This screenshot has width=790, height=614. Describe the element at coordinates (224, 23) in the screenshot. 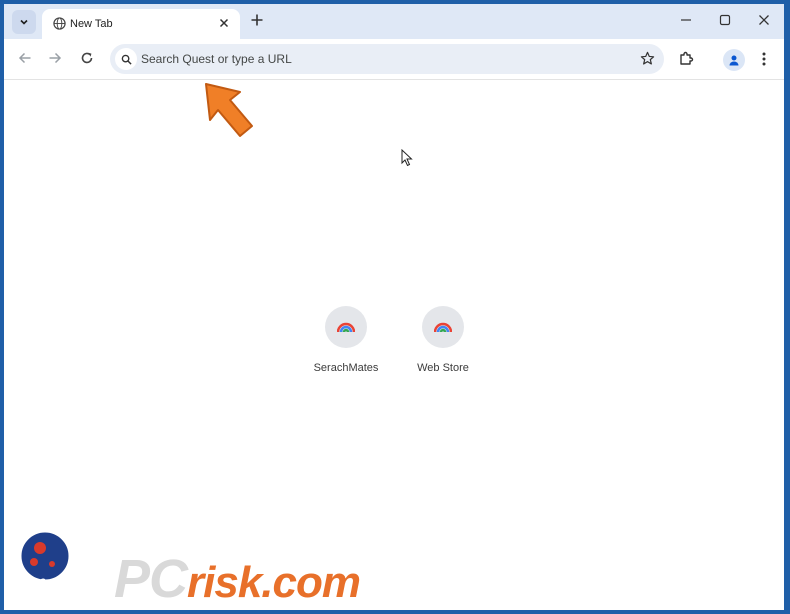

I see `close-icon` at that location.